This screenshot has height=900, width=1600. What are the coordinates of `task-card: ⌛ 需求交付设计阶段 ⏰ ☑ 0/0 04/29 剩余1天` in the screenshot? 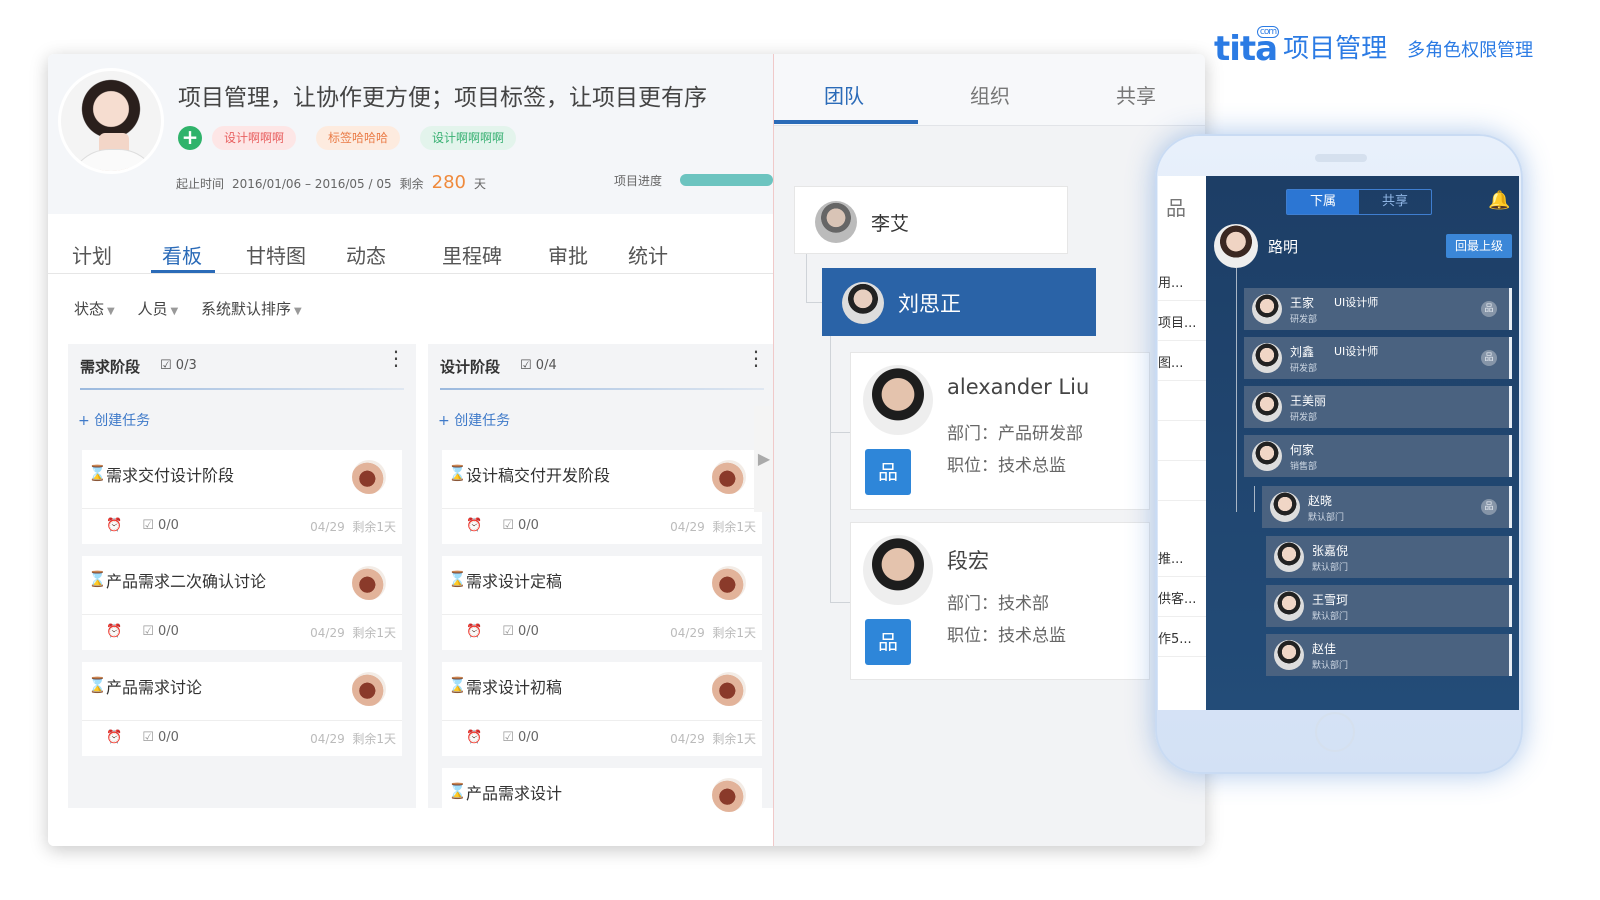 It's located at (242, 497).